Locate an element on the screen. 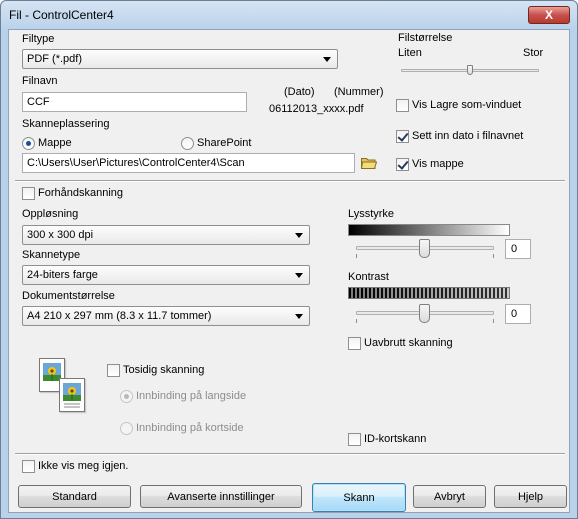 This screenshot has height=519, width=578. resolution-value: 300 x 300 dpi is located at coordinates (60, 235).